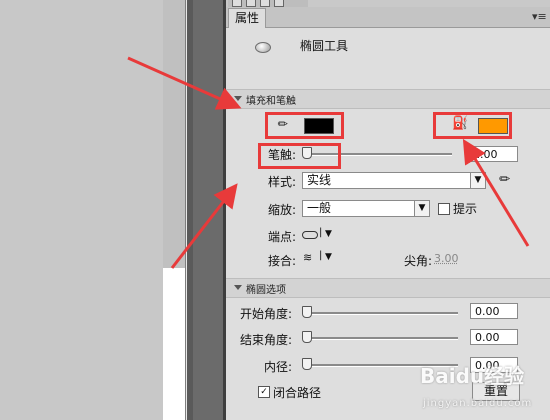 Image resolution: width=550 pixels, height=420 pixels. Describe the element at coordinates (478, 403) in the screenshot. I see `baidu-watermark-url: jingyan.baidu.com` at that location.